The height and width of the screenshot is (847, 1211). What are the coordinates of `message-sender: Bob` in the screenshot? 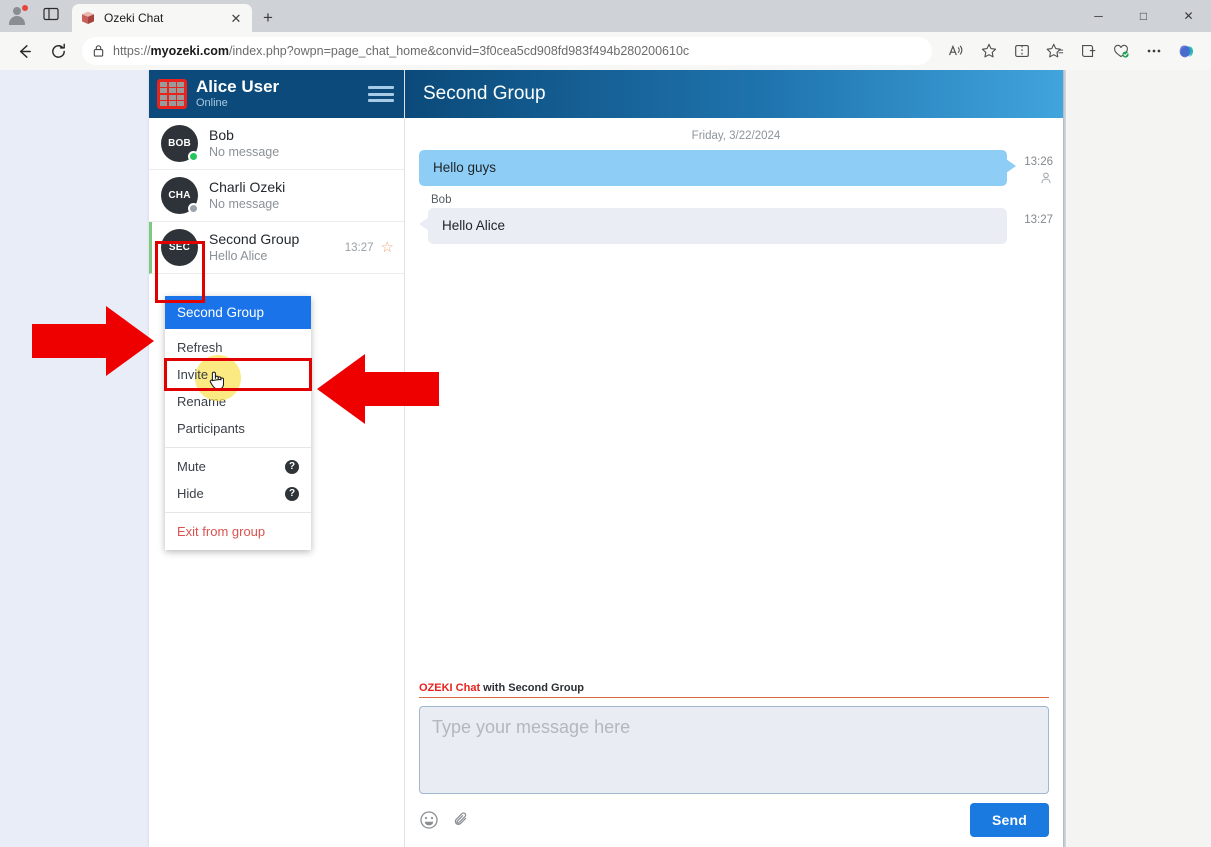 It's located at (441, 199).